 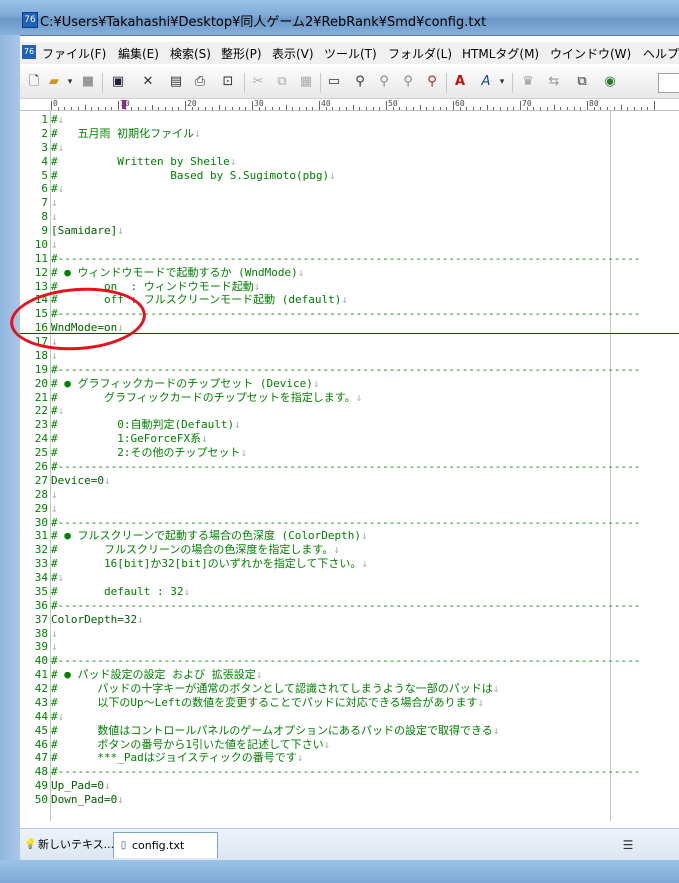 I want to click on find-next-icon: ⚲, so click(x=408, y=82).